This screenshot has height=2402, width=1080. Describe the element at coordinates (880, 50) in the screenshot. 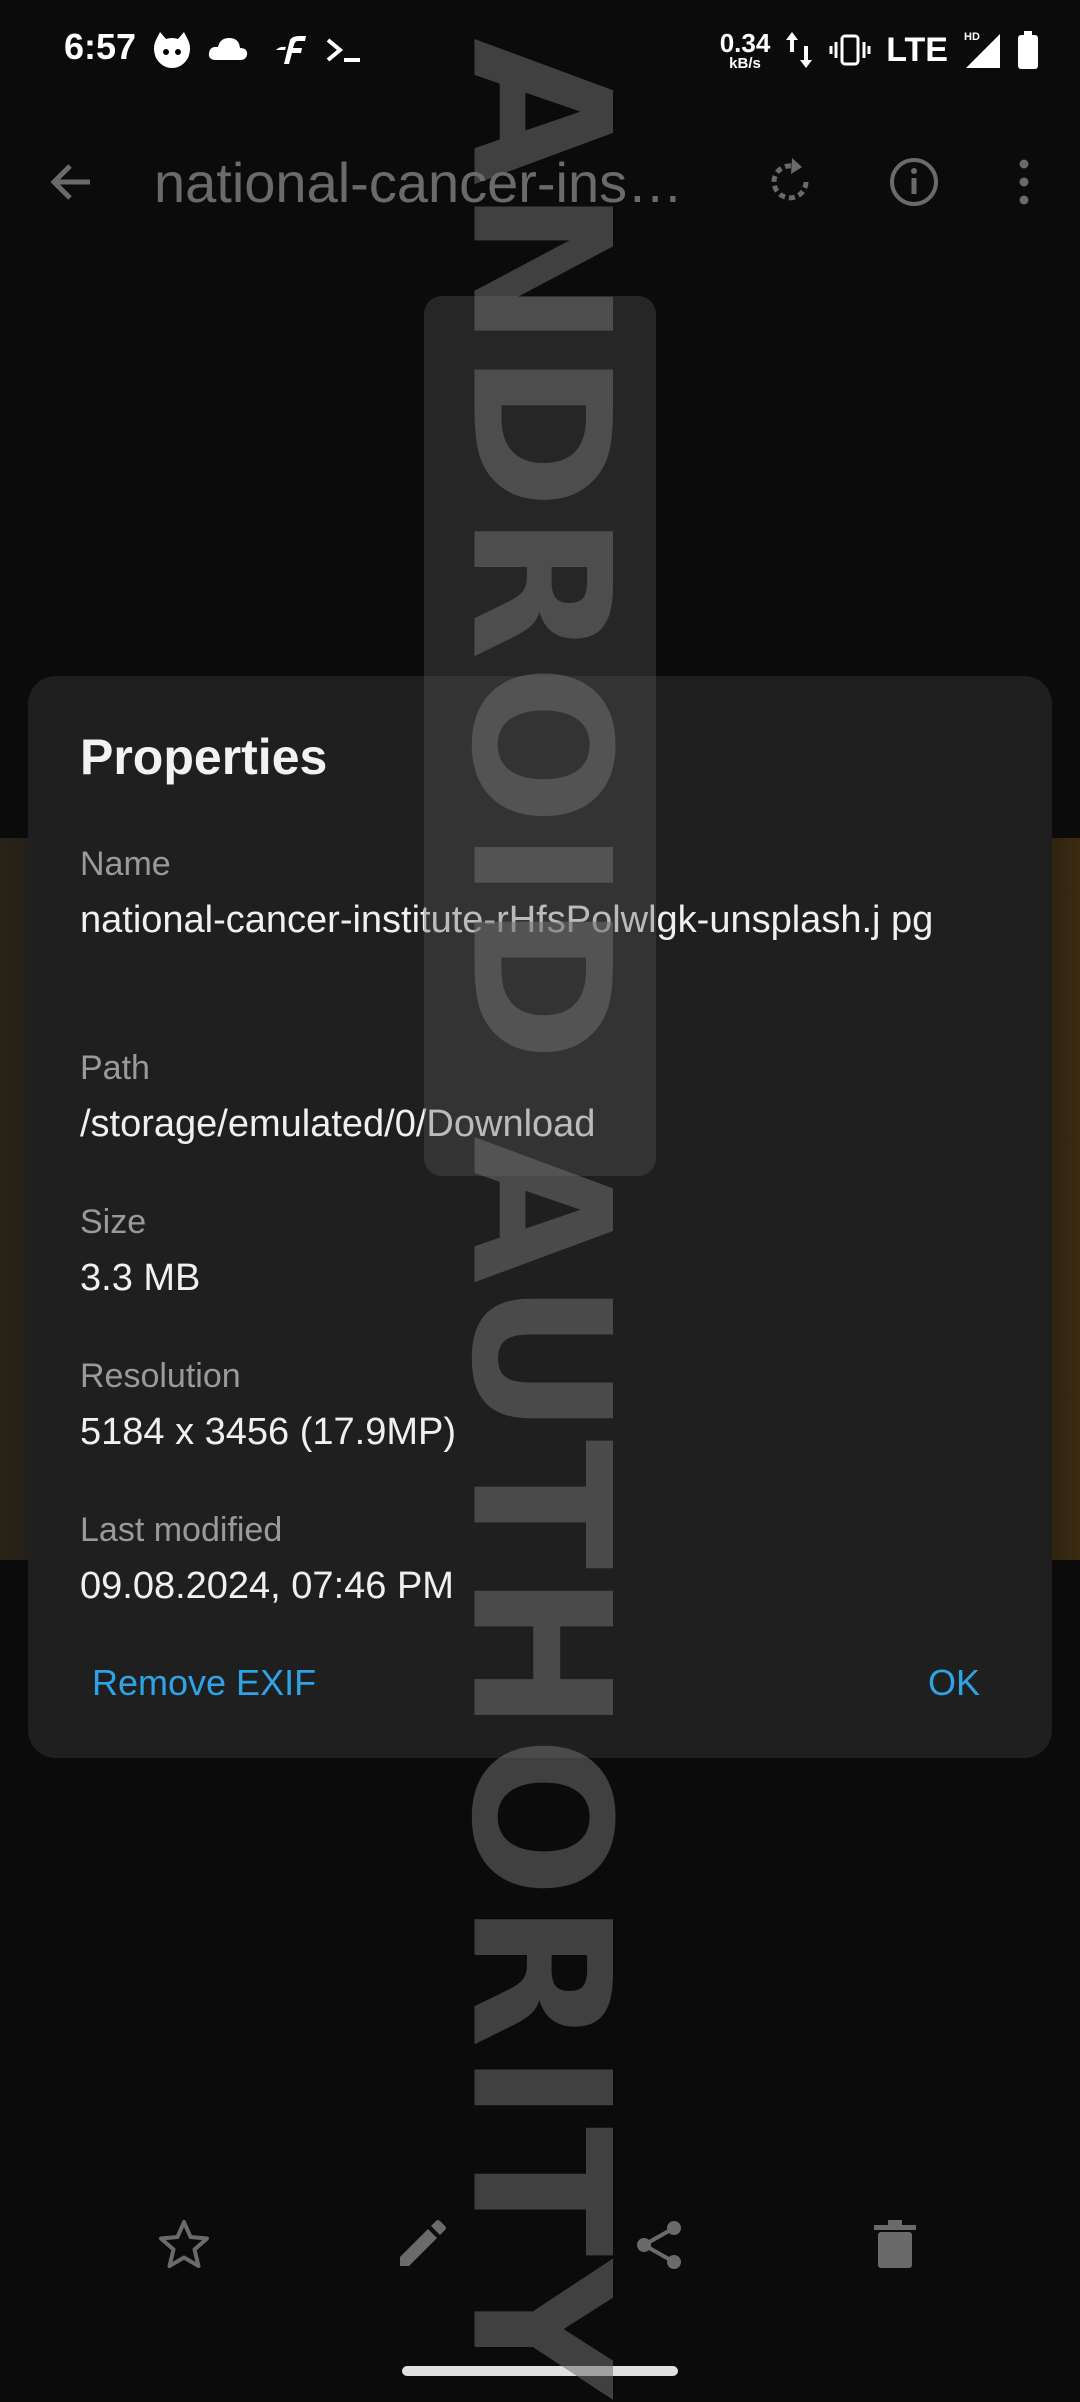

I see `status-right: 0.34 kB/s LTE HD` at that location.